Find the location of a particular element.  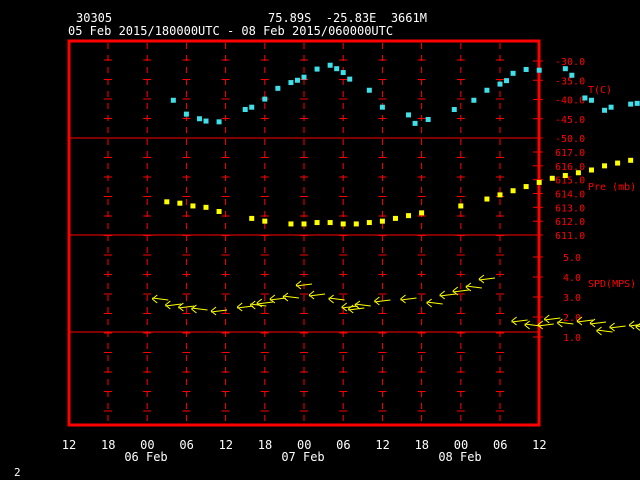

y-tick-label: -50.0 is located at coordinates (570, 139).